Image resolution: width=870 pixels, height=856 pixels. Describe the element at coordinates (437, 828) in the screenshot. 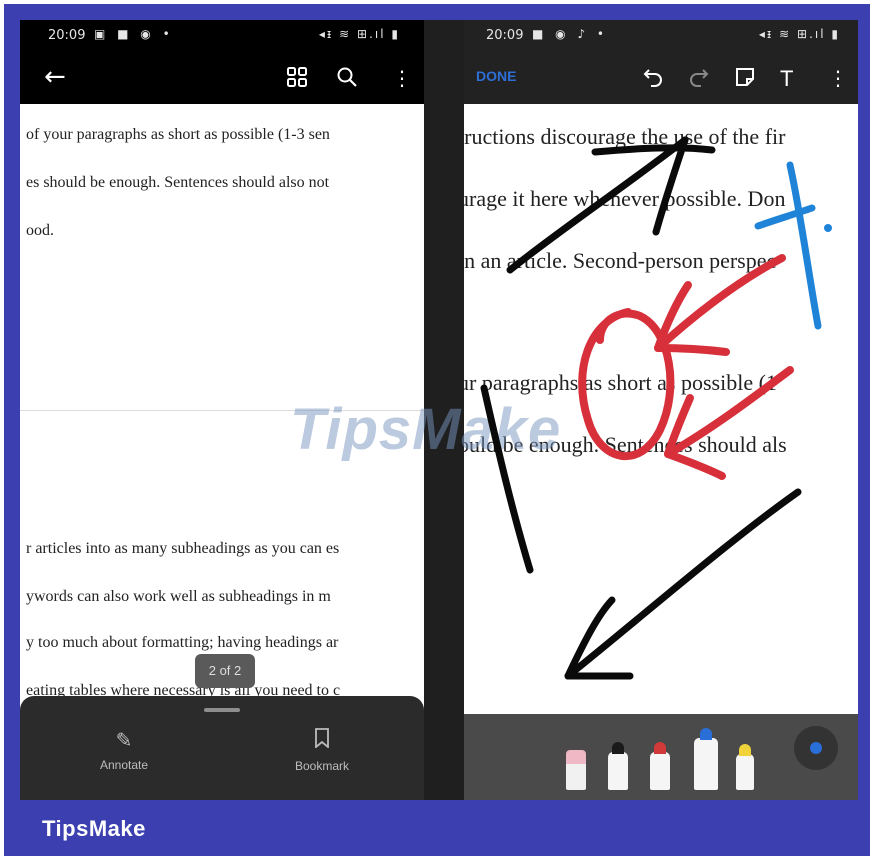

I see `footer-bar: TipsMake` at that location.